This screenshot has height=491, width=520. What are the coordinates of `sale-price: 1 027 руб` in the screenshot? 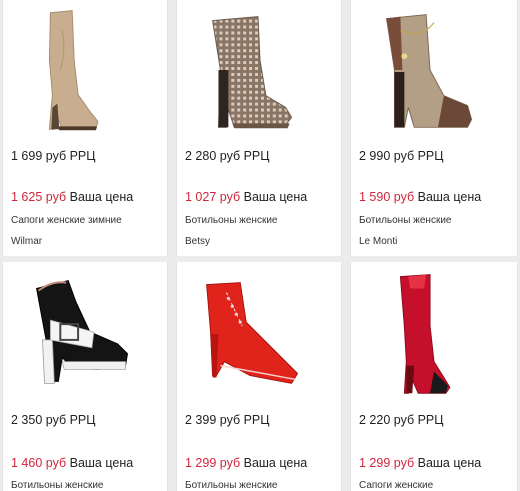 It's located at (213, 197).